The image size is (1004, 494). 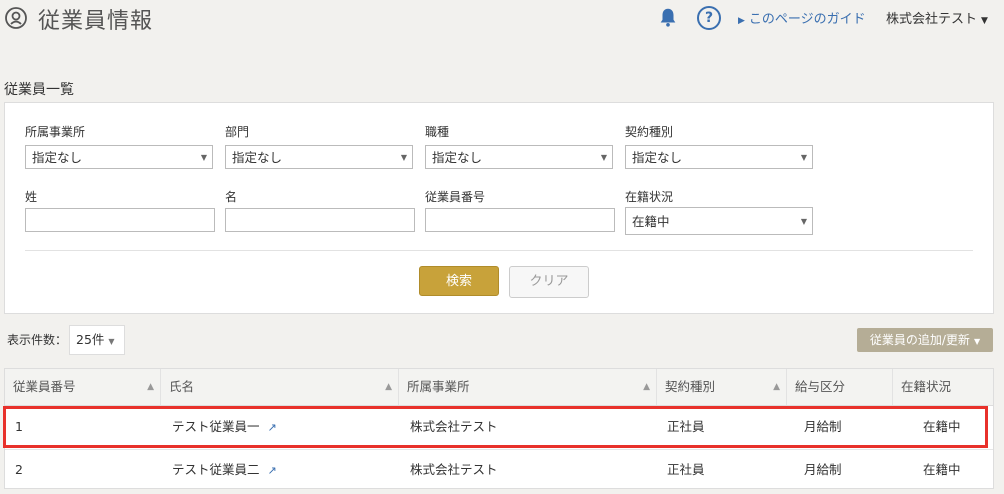 What do you see at coordinates (19, 426) in the screenshot?
I see `cell-employee-number: 1` at bounding box center [19, 426].